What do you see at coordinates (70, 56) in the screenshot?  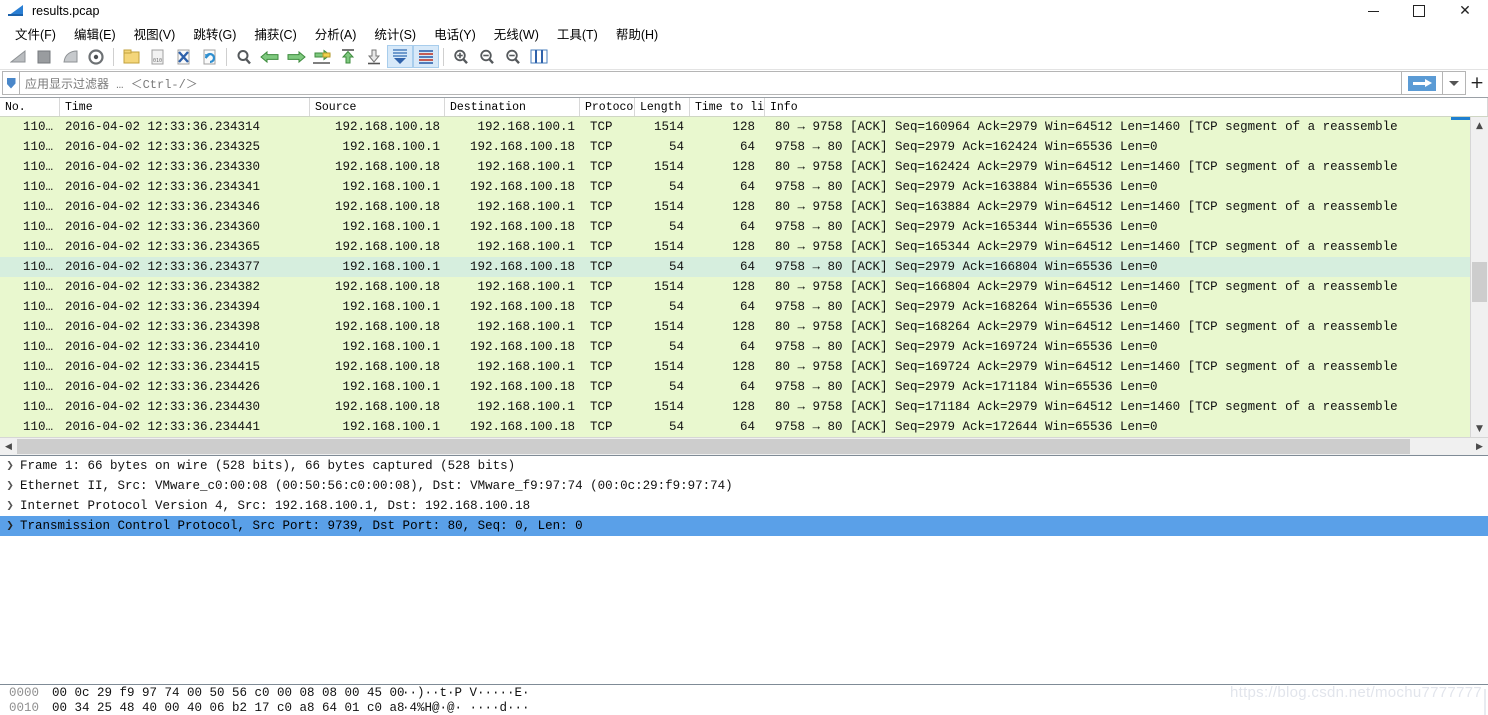 I see `restart-capture-icon` at bounding box center [70, 56].